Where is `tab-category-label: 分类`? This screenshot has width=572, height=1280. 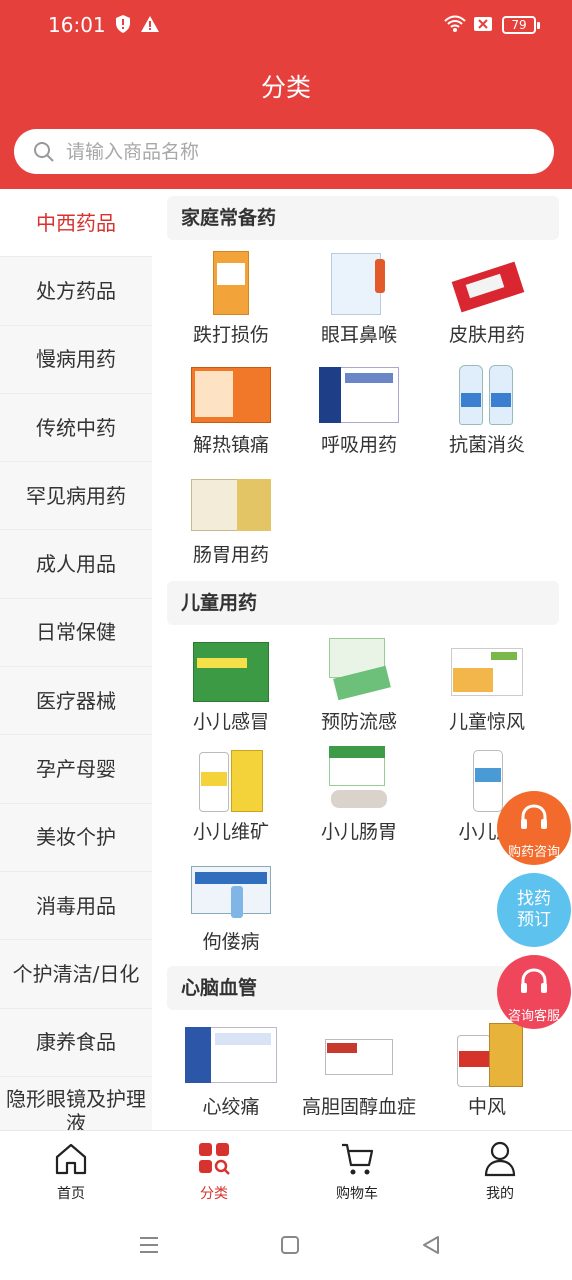
tab-category-label: 分类 is located at coordinates (214, 1194).